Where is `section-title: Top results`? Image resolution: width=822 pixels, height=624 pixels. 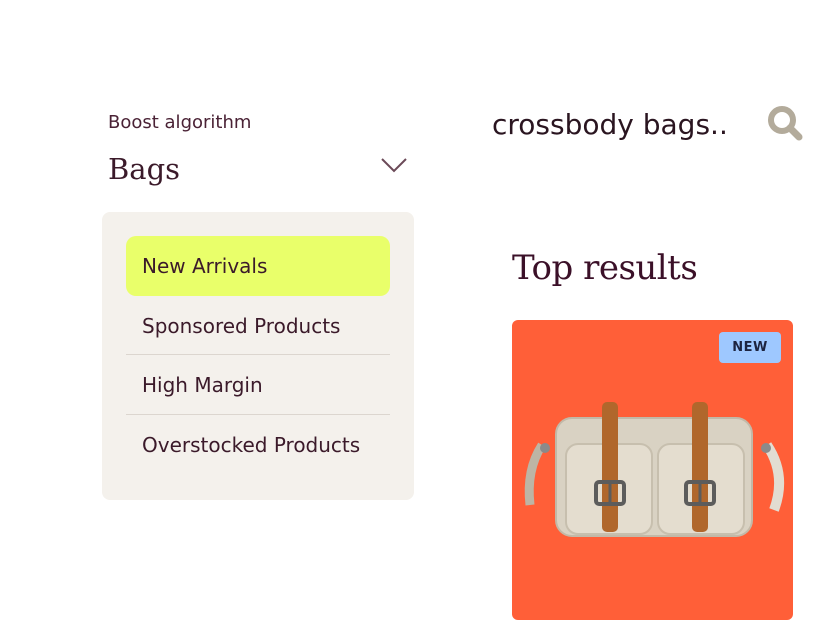
section-title: Top results is located at coordinates (605, 268).